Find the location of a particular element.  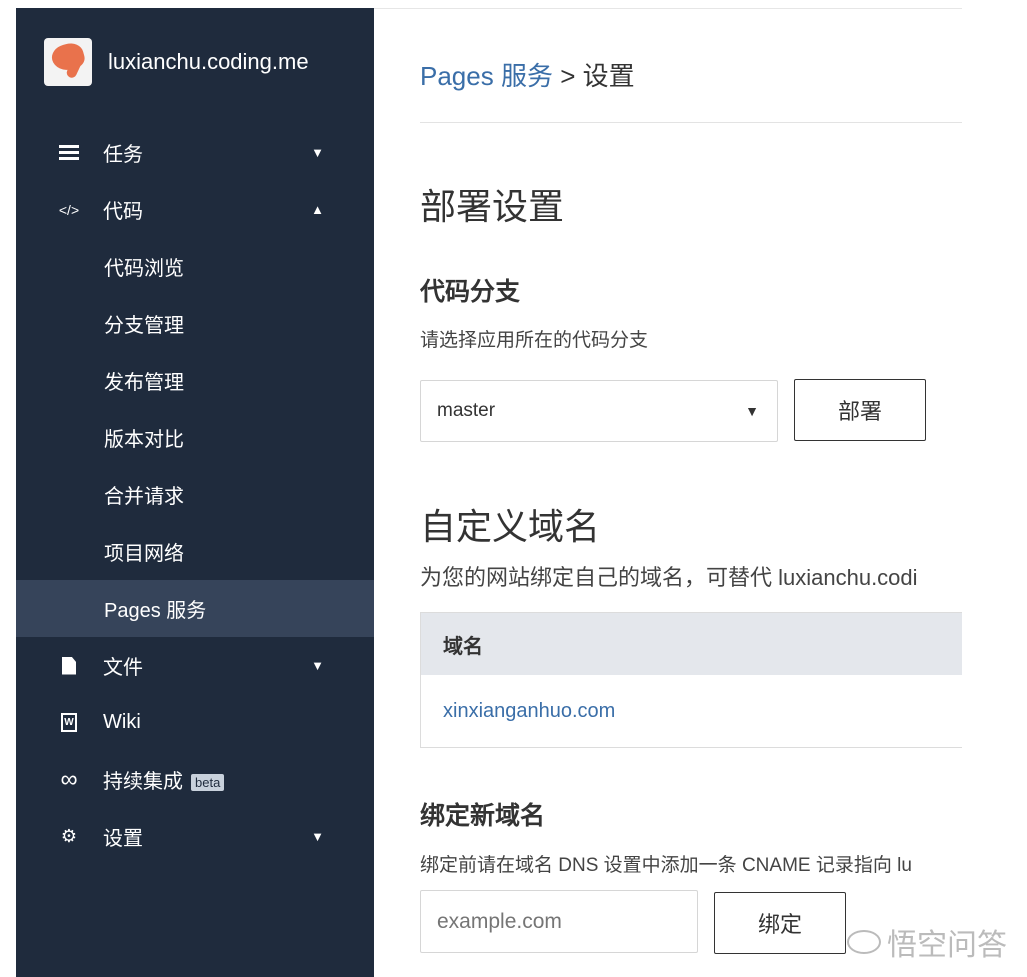

sidebar-item-label: Pages 服务 is located at coordinates (155, 611).